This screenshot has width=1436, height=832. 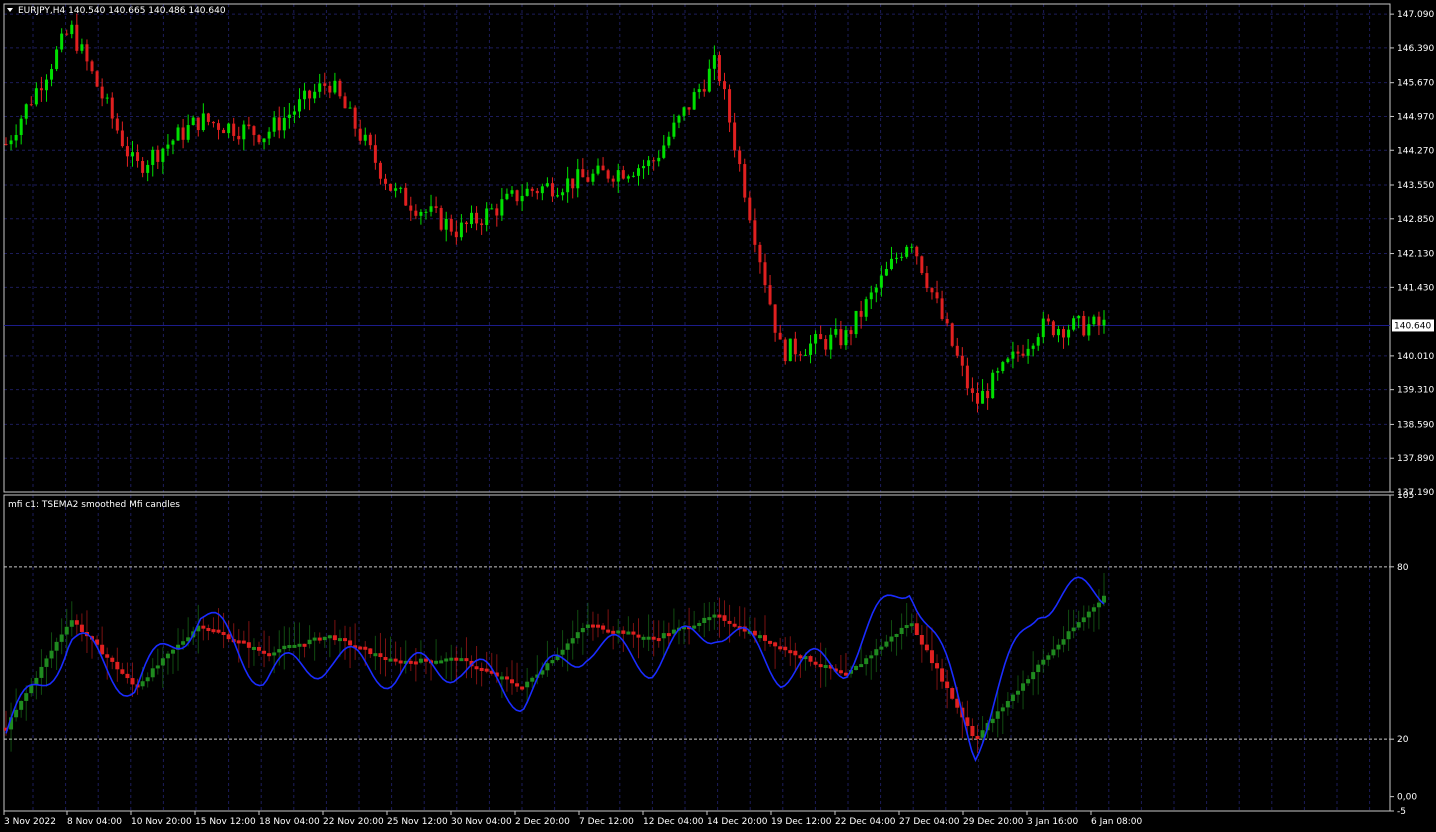 I want to click on x-tick-label: 6 Jan 08:00, so click(x=1117, y=822).